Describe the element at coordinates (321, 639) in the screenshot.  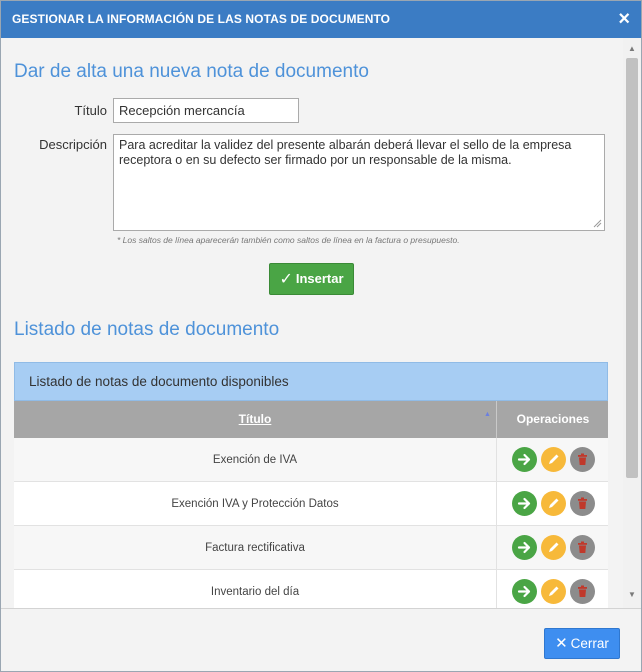
I see `dialog-footer: ✕ Cerrar` at that location.